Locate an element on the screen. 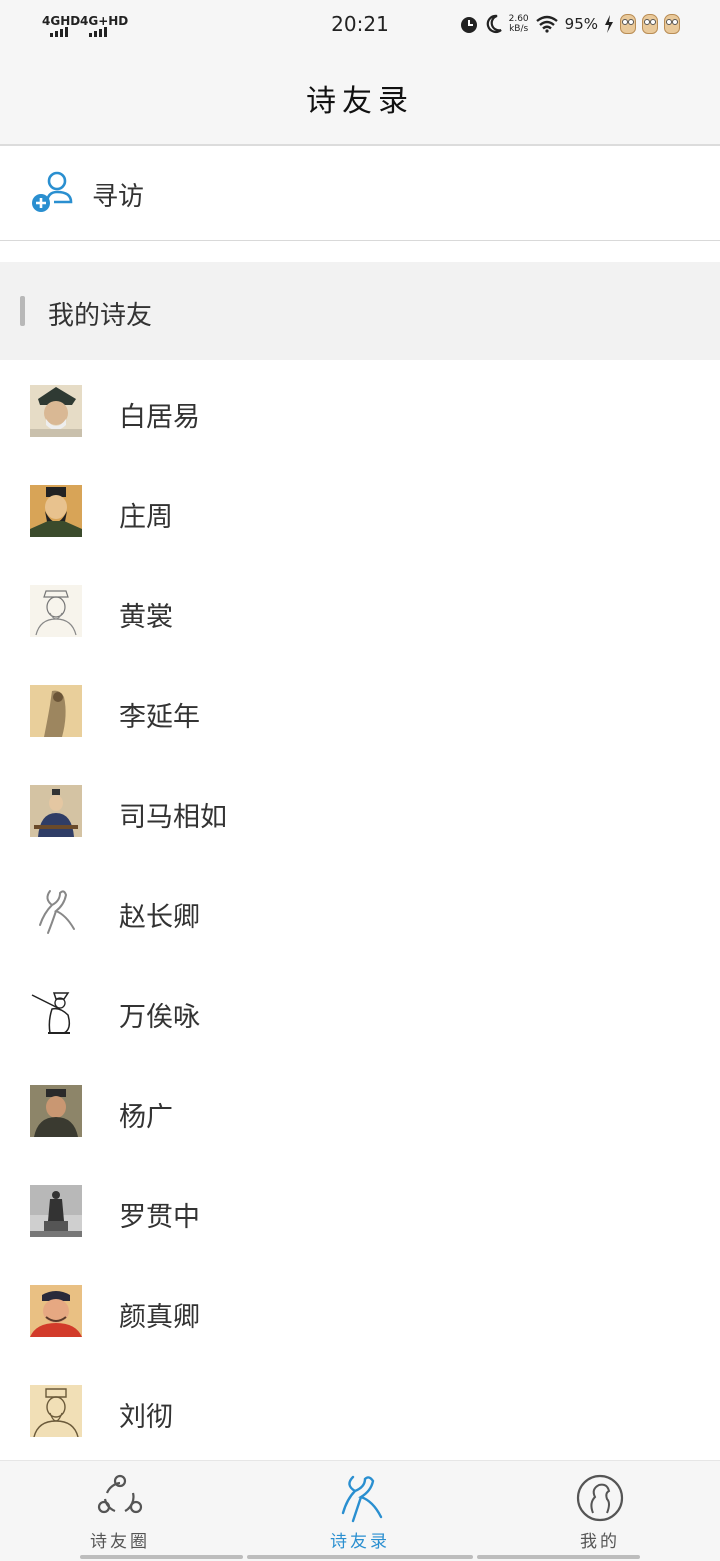  wifi-icon is located at coordinates (546, 24).